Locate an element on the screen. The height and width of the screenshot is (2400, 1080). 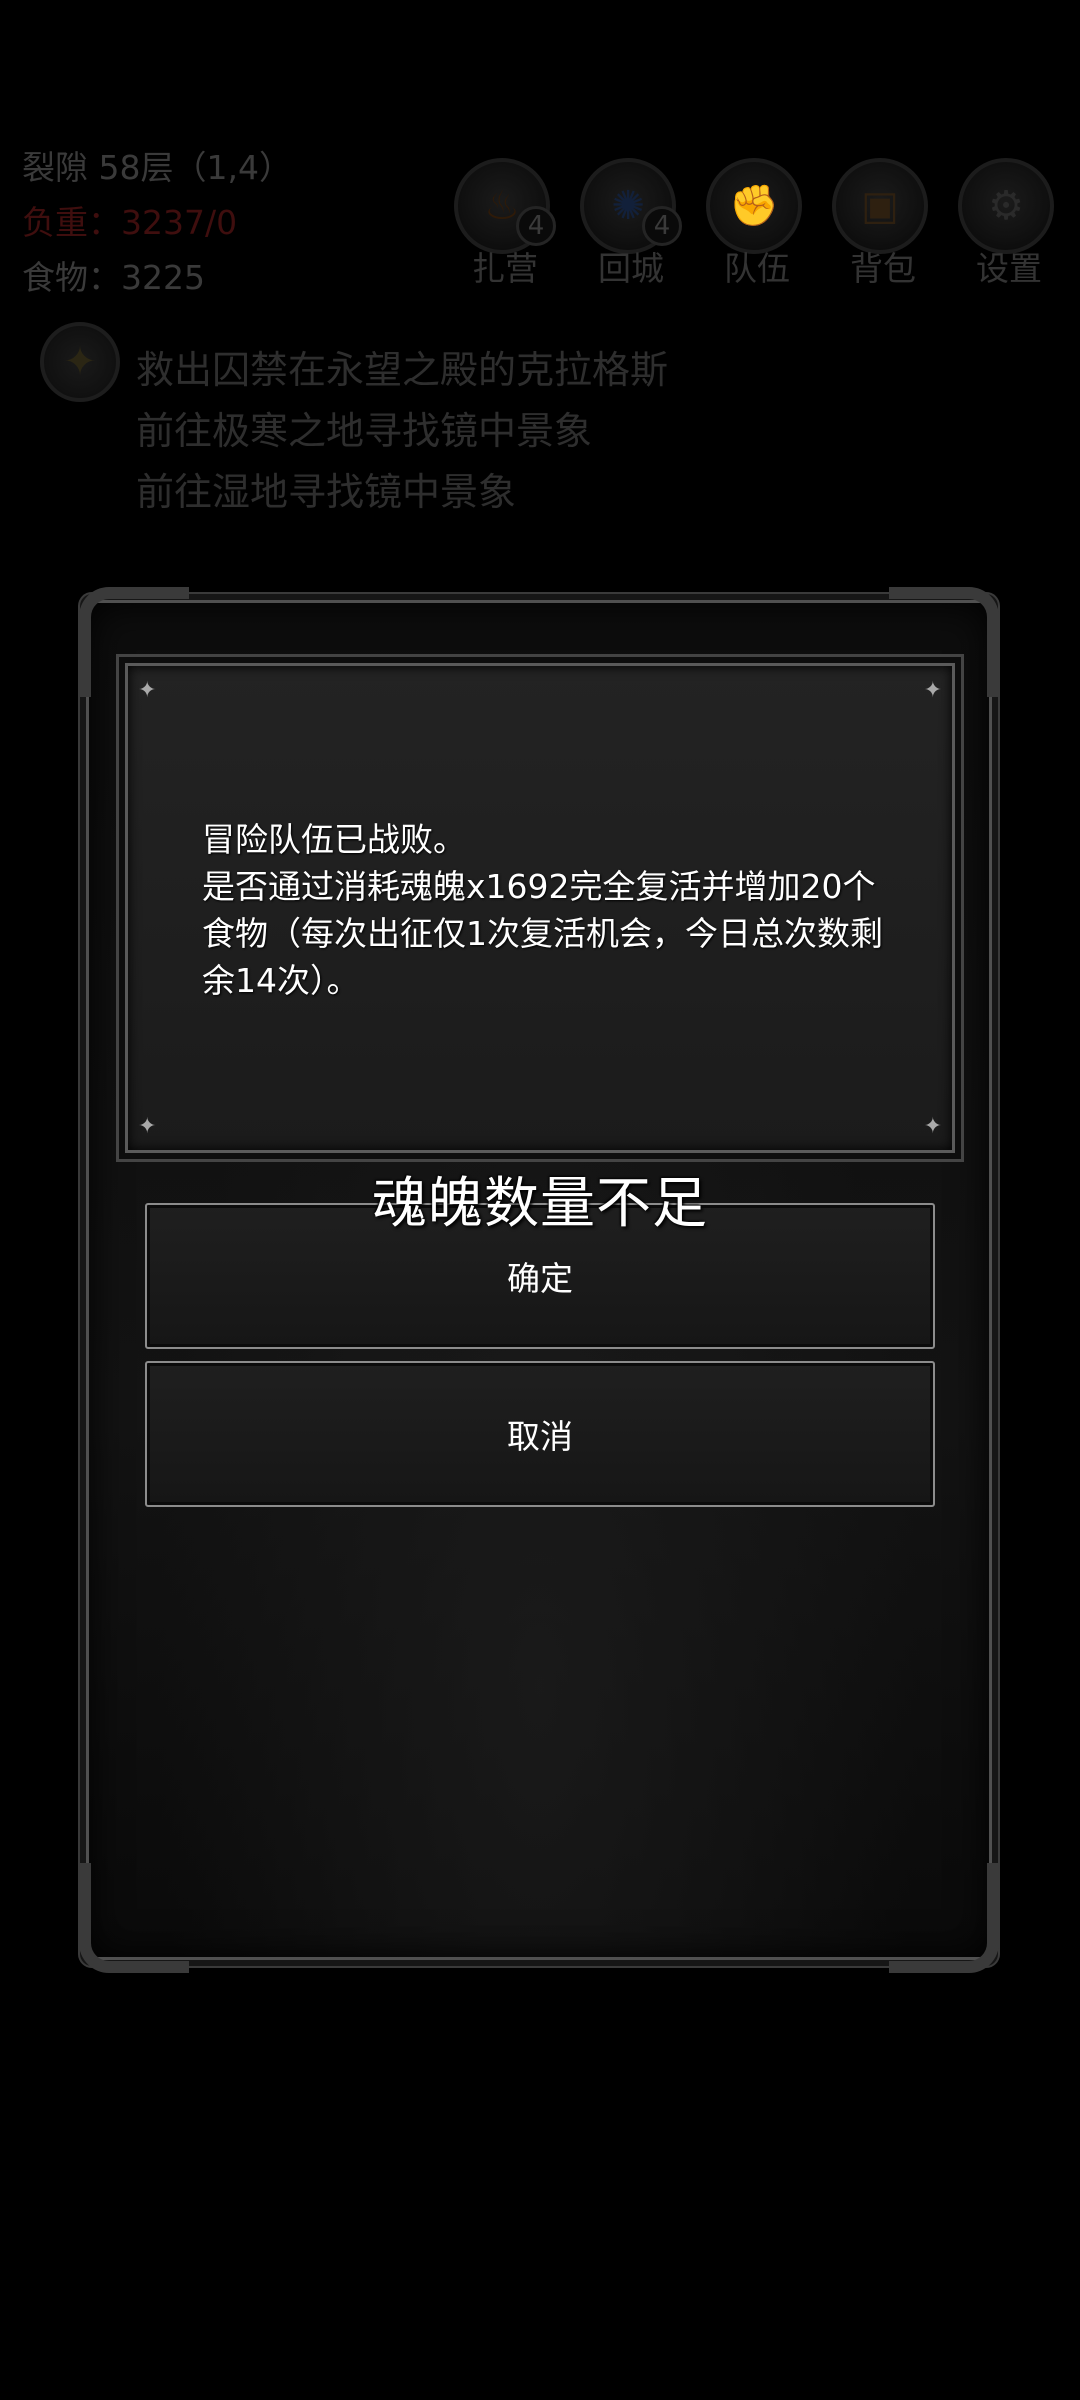
settings-label: 设置 is located at coordinates (1009, 268).